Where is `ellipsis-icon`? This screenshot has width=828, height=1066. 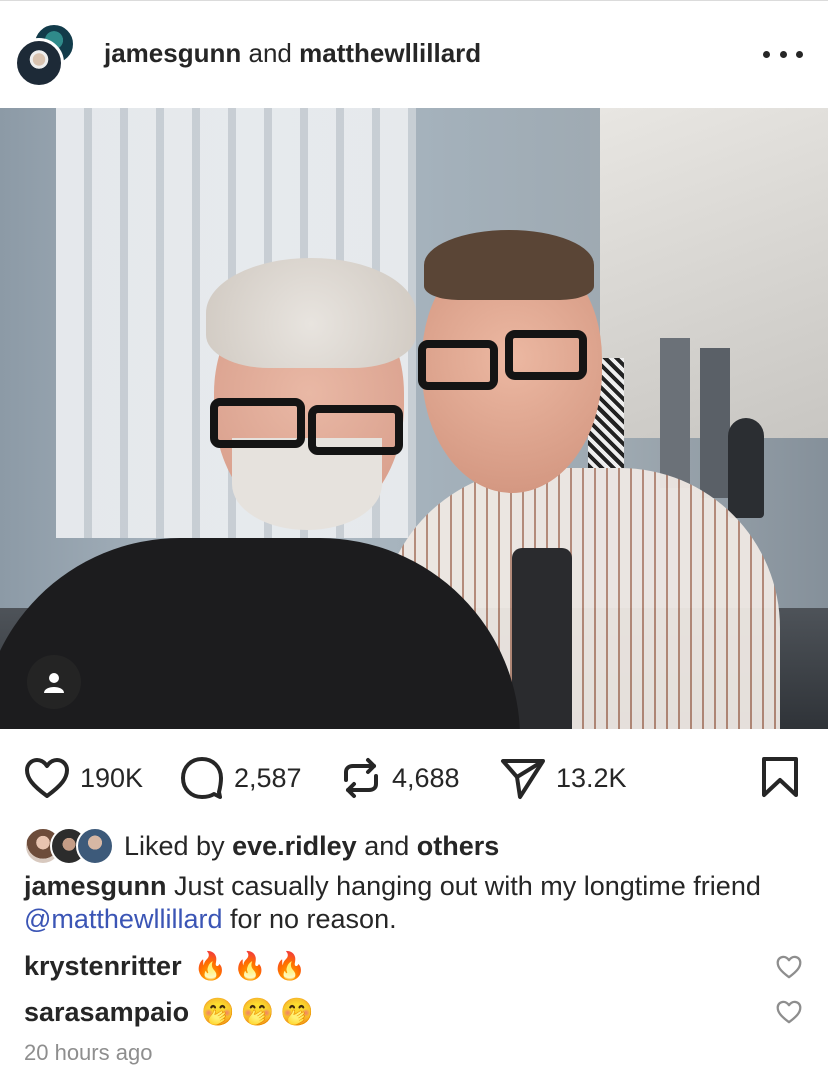 ellipsis-icon is located at coordinates (783, 54).